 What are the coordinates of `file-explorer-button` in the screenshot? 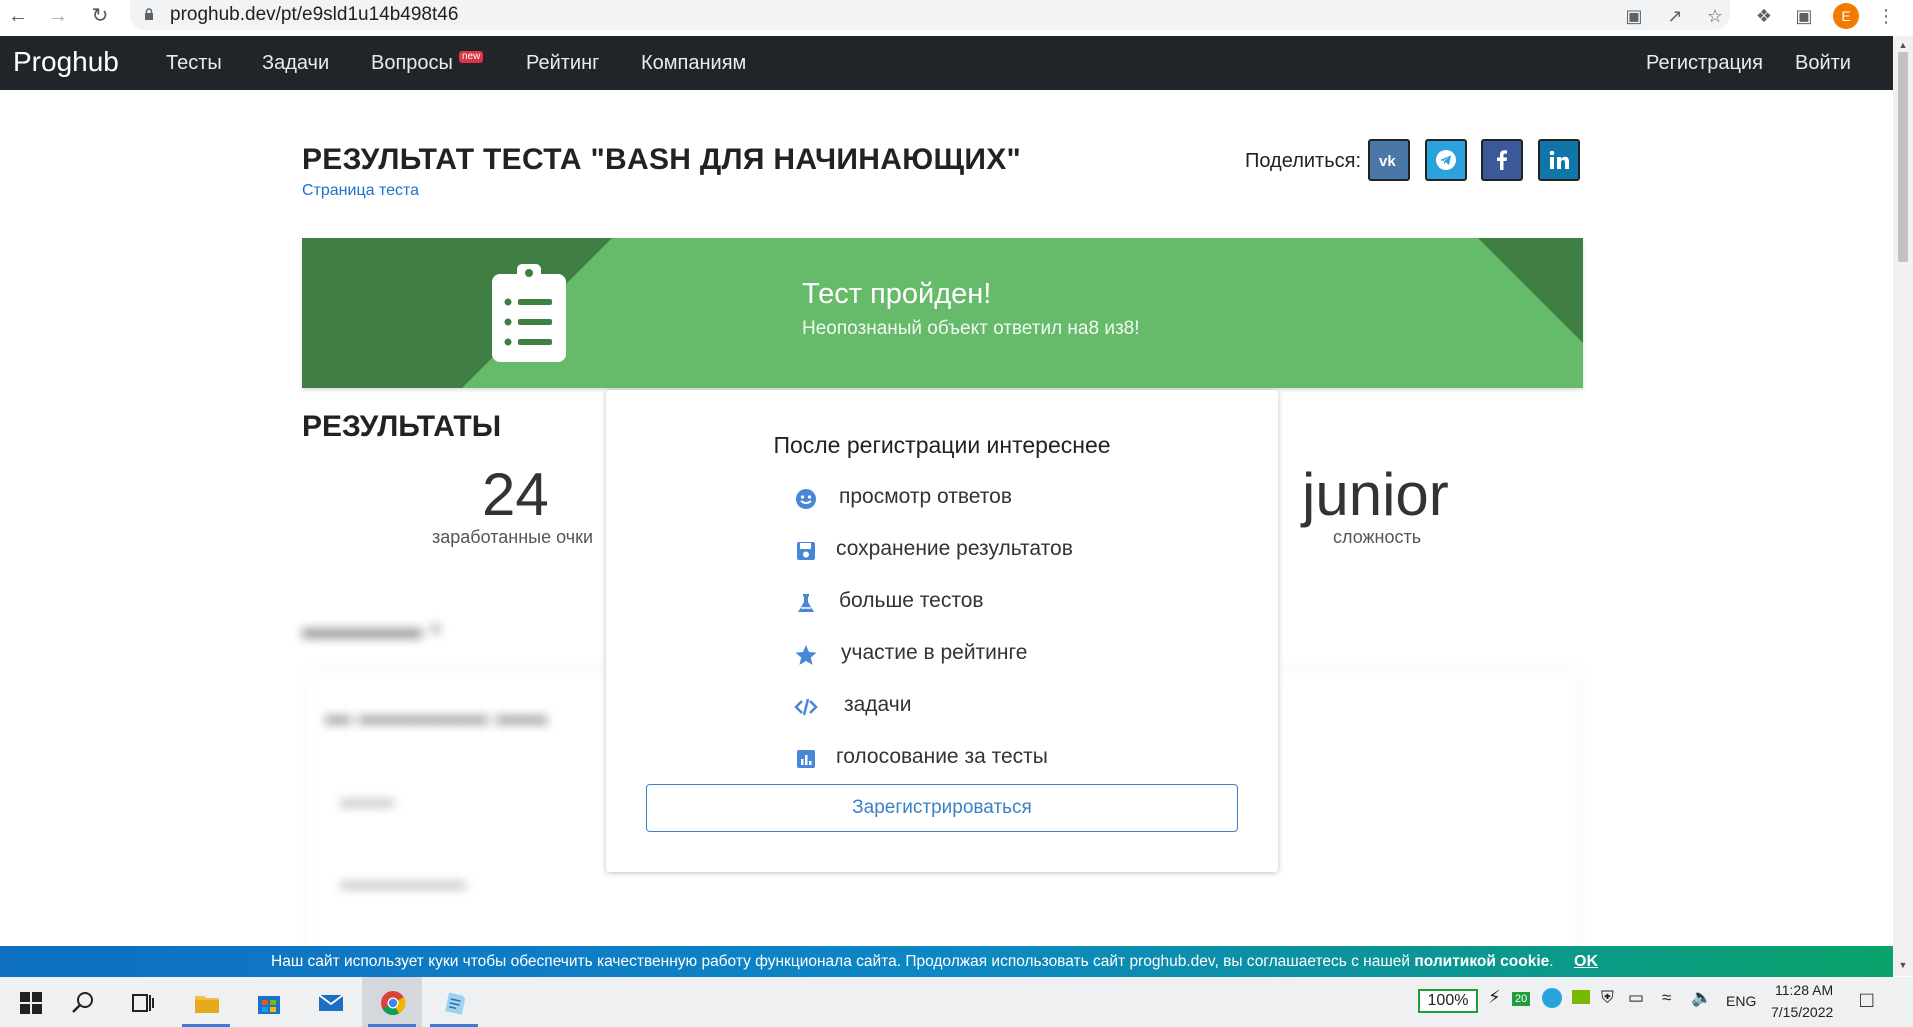 It's located at (206, 1002).